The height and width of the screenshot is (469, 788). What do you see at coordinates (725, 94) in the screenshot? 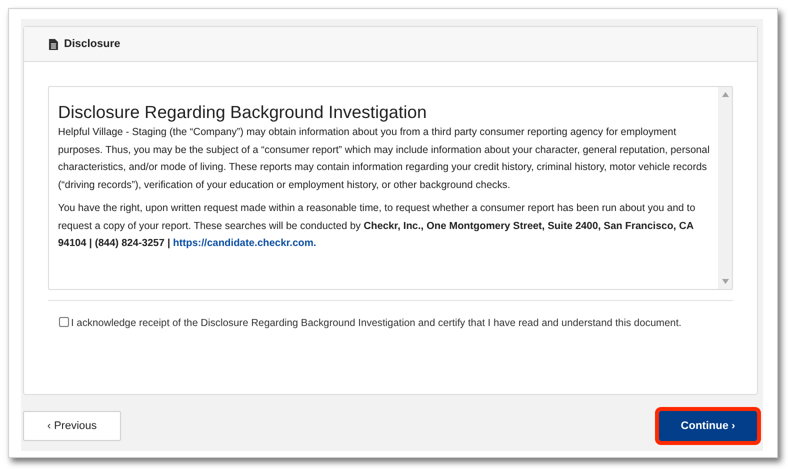
I see `scroll-up-icon` at bounding box center [725, 94].